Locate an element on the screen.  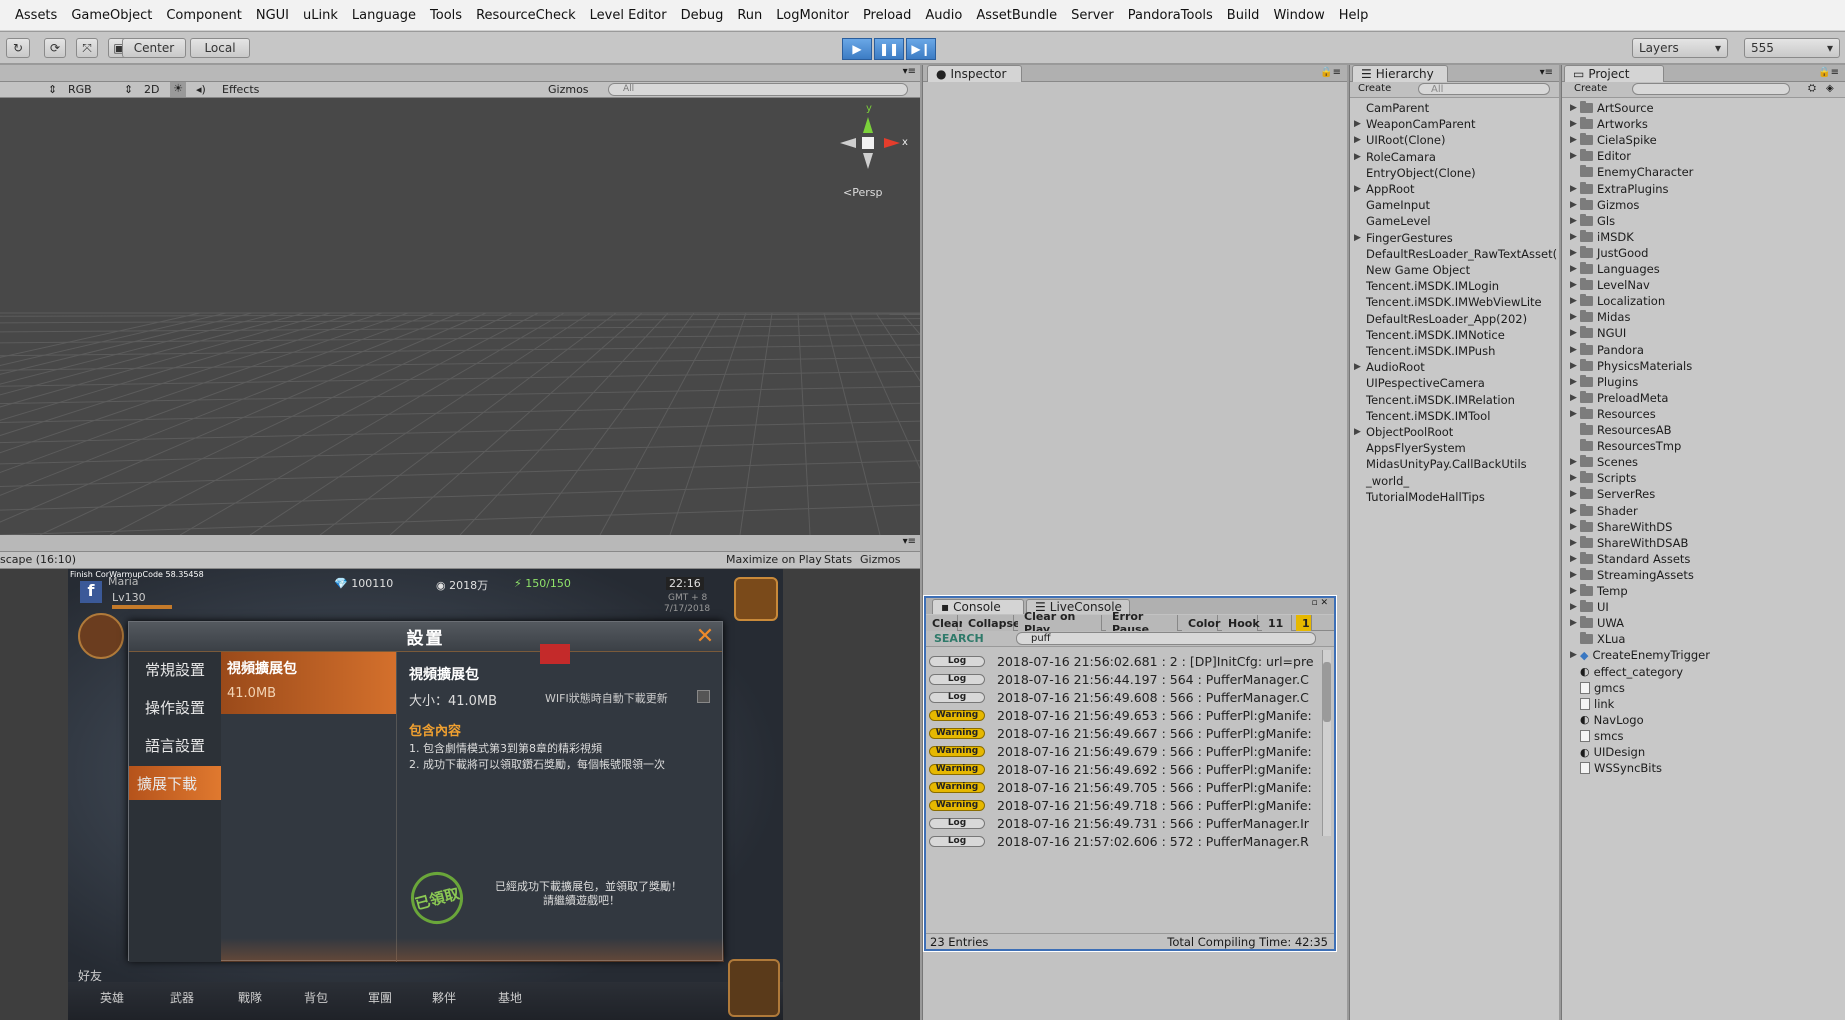
console-search-input: puff is located at coordinates (1166, 638).